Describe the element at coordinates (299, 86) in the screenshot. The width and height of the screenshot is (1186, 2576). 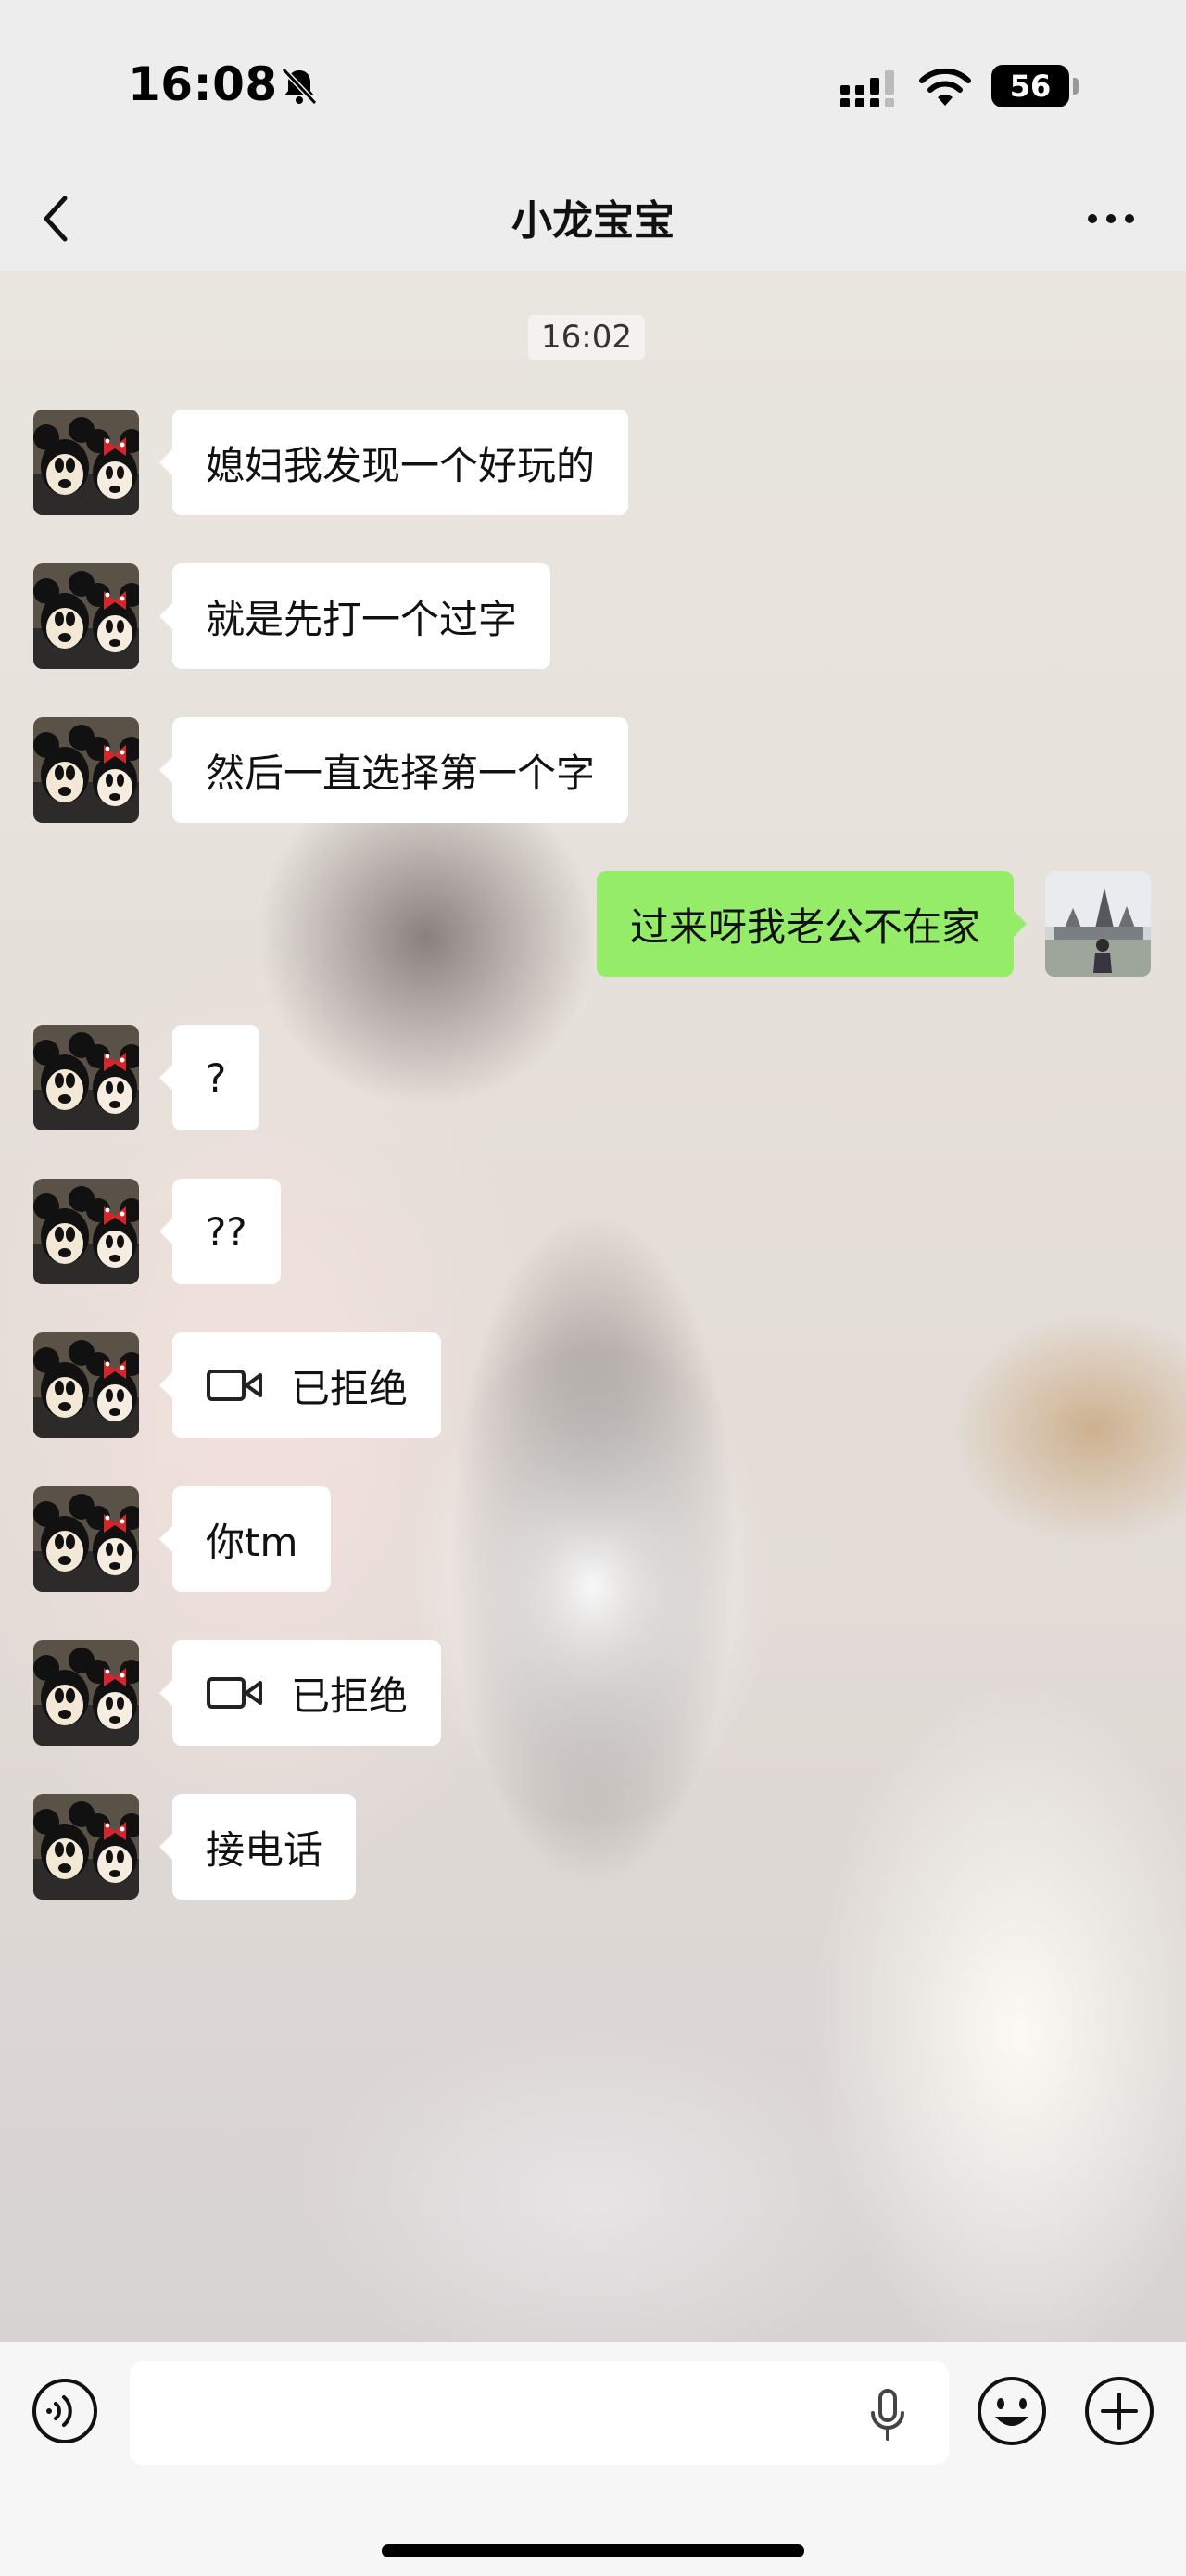
I see `bell-muted-icon` at that location.